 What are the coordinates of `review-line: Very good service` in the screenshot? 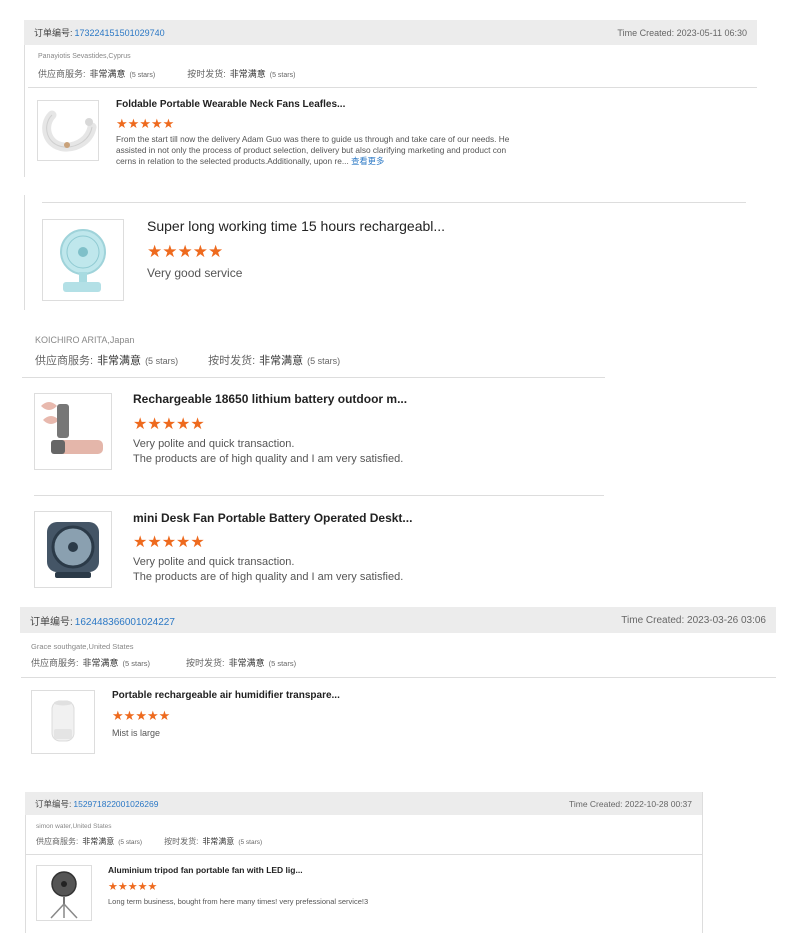 It's located at (195, 273).